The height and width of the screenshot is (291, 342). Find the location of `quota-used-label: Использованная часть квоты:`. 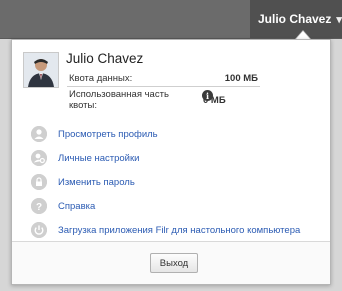

quota-used-label: Использованная часть квоты: is located at coordinates (134, 99).